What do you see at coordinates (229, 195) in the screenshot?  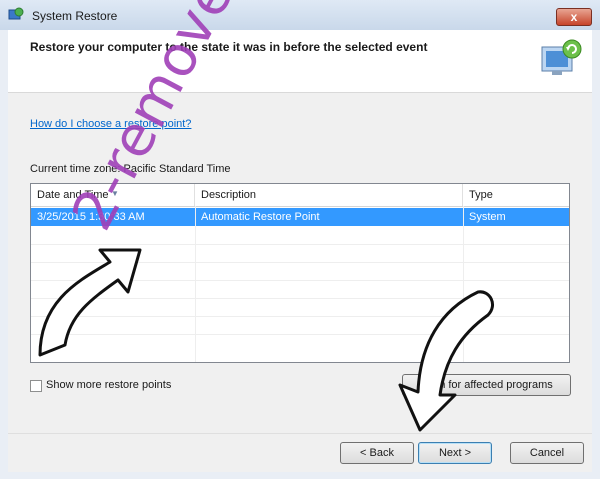 I see `column-header-description-label: Description` at bounding box center [229, 195].